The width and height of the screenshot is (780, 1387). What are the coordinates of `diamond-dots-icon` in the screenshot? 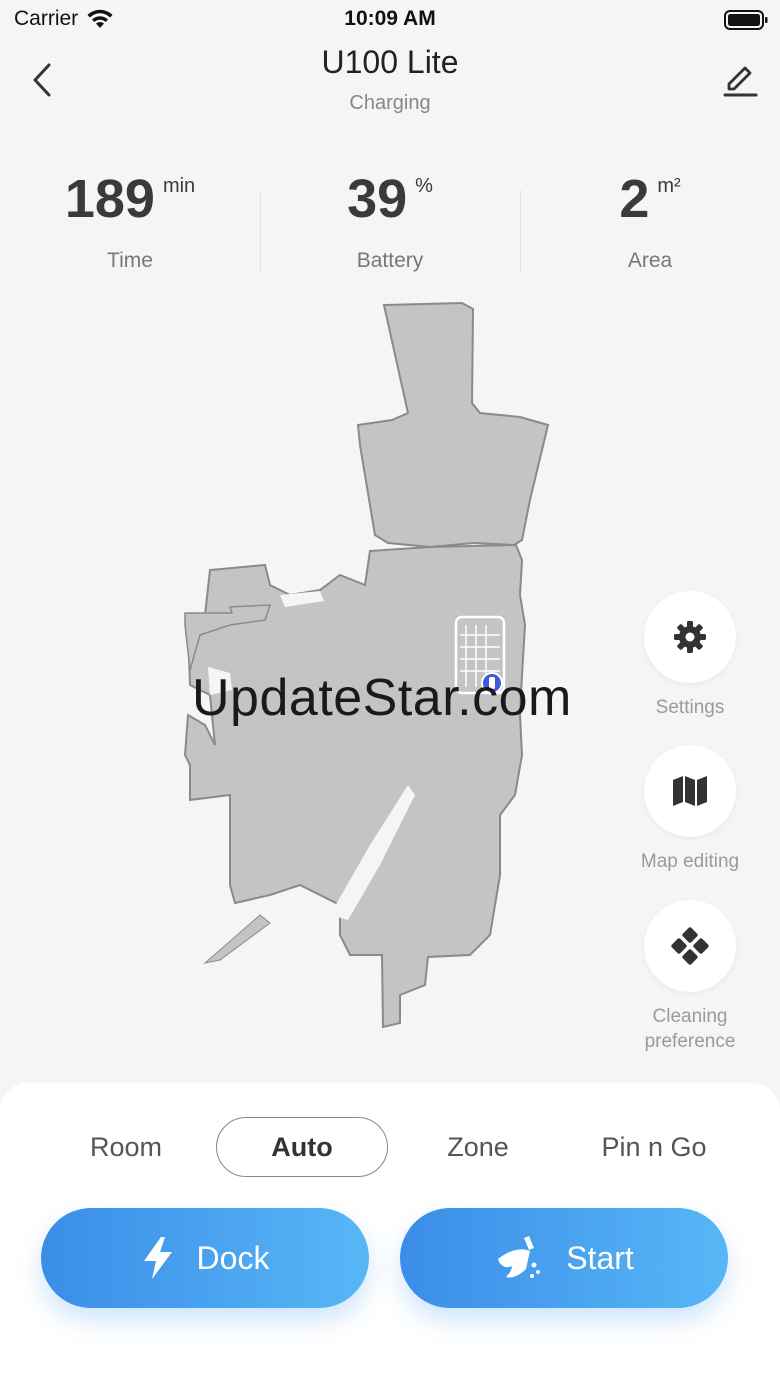 It's located at (690, 946).